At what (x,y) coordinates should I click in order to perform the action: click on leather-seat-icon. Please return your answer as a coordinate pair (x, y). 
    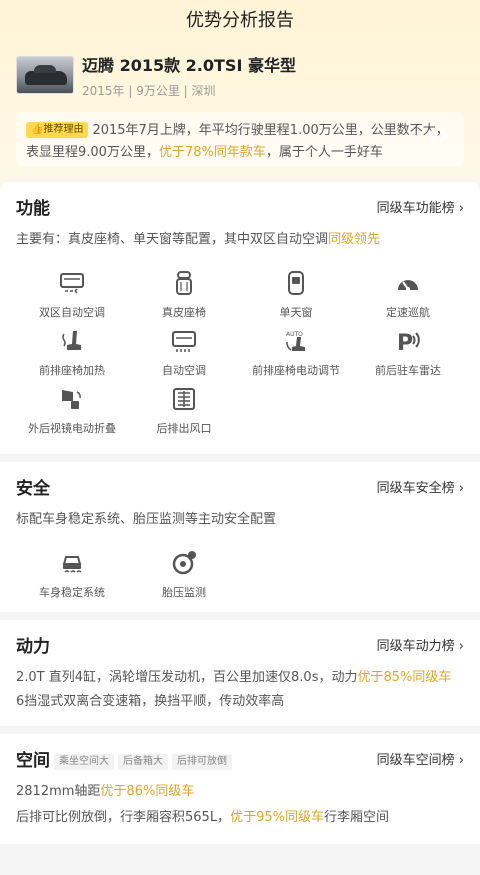
    Looking at the image, I should click on (184, 283).